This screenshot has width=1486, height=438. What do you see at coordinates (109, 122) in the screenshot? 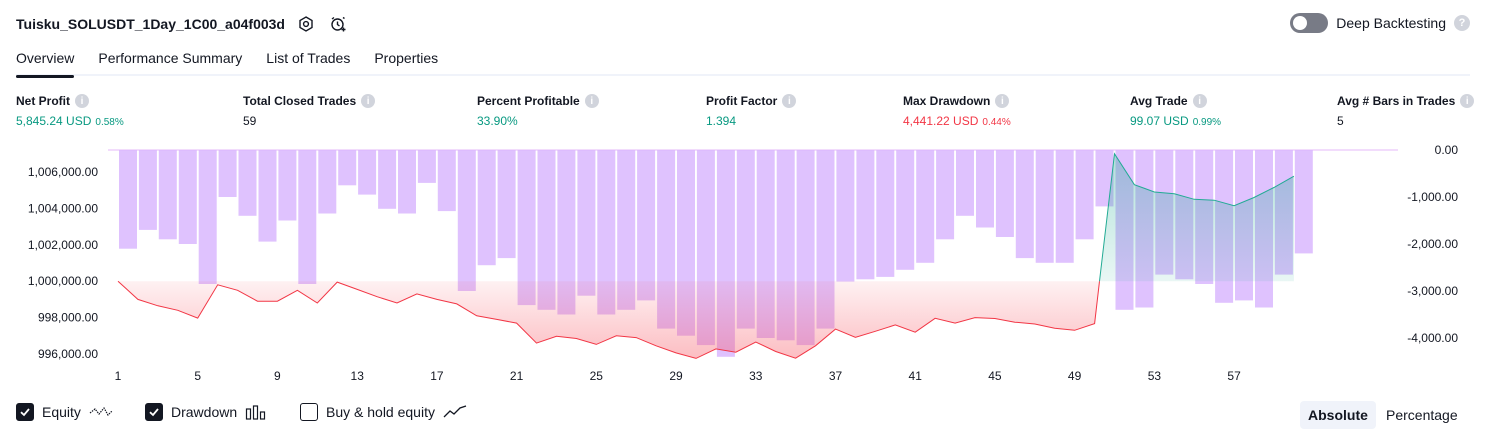
I see `metric-percent: 0.58%` at bounding box center [109, 122].